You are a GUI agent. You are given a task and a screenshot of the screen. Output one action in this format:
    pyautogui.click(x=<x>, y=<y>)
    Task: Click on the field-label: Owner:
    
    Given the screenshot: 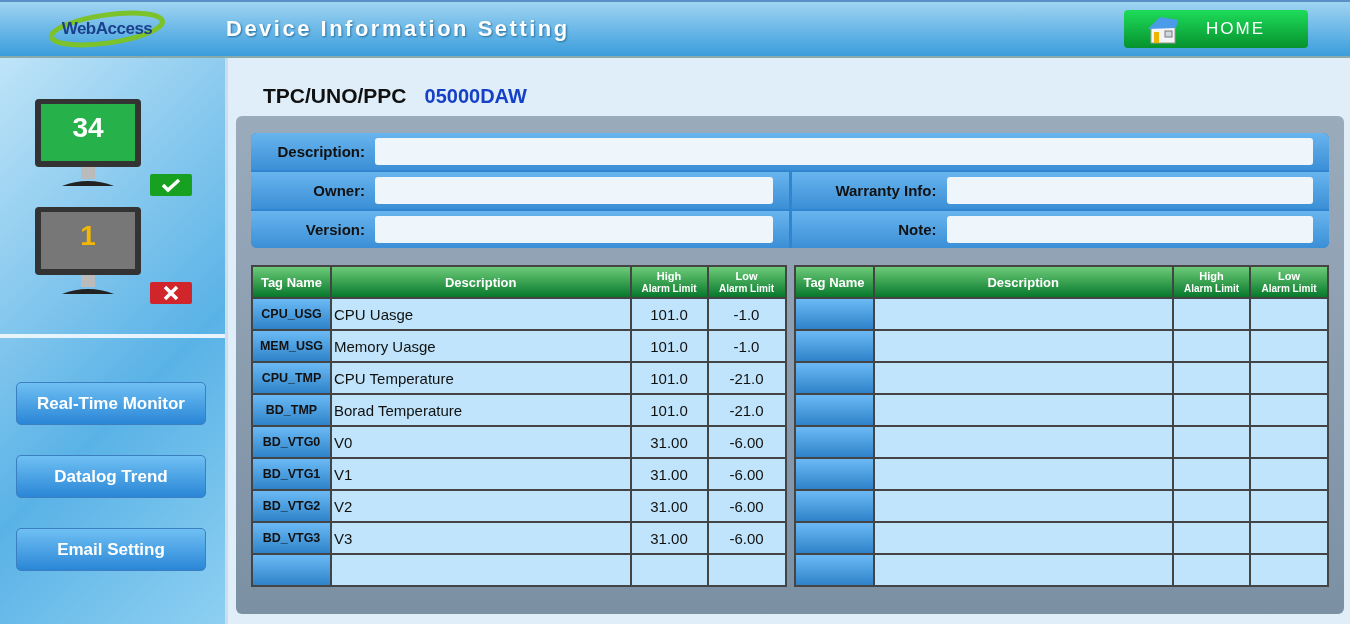 What is the action you would take?
    pyautogui.click(x=339, y=190)
    